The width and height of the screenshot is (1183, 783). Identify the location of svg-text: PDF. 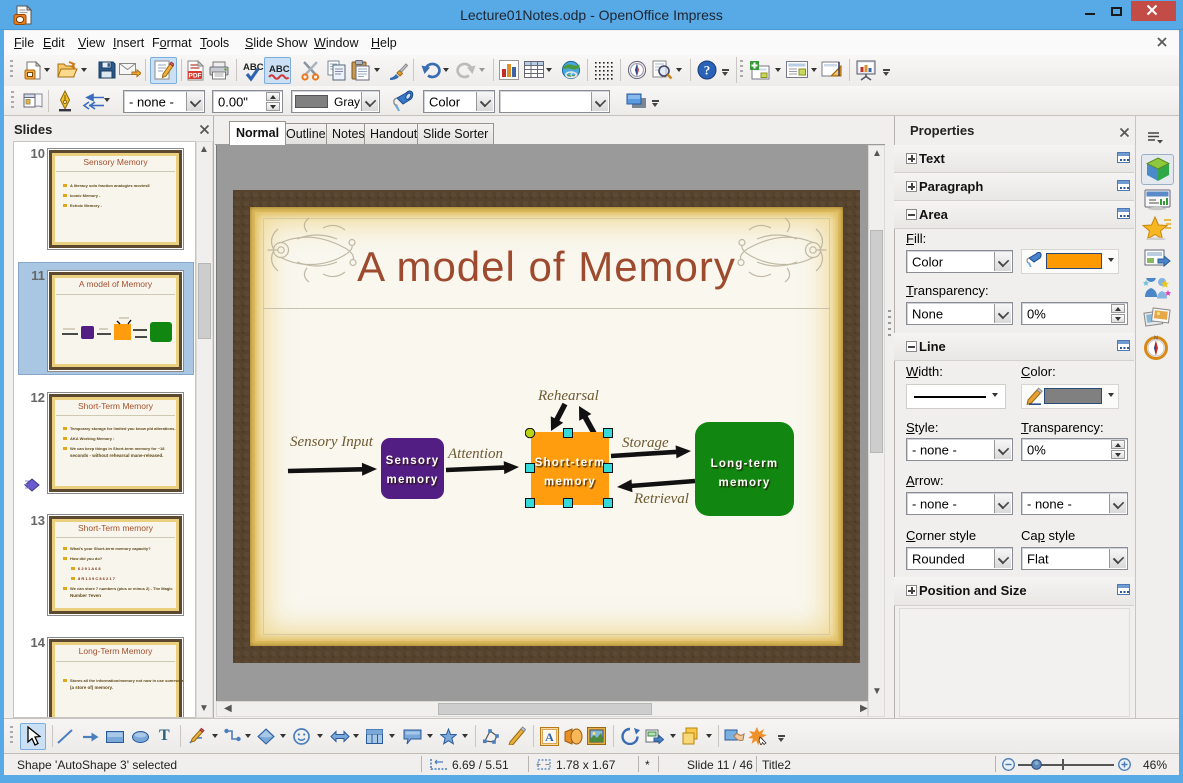
(195, 75).